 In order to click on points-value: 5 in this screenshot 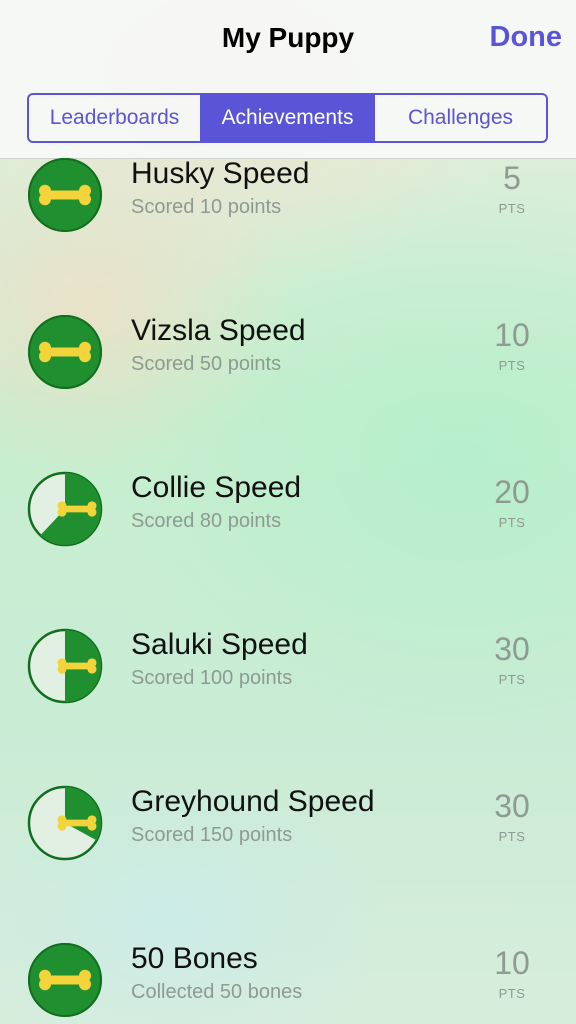, I will do `click(512, 178)`.